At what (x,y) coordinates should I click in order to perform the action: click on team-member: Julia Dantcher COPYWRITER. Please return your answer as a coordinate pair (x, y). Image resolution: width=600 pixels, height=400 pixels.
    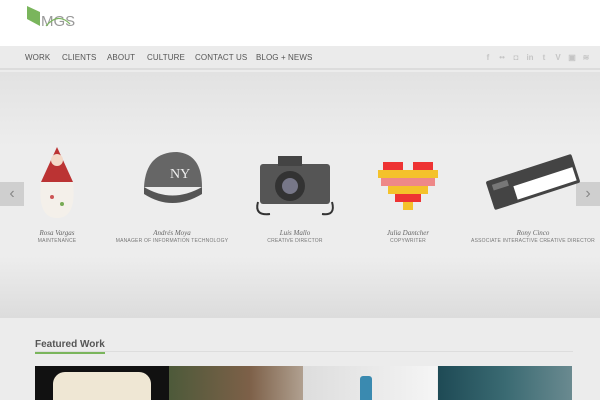
    Looking at the image, I should click on (408, 193).